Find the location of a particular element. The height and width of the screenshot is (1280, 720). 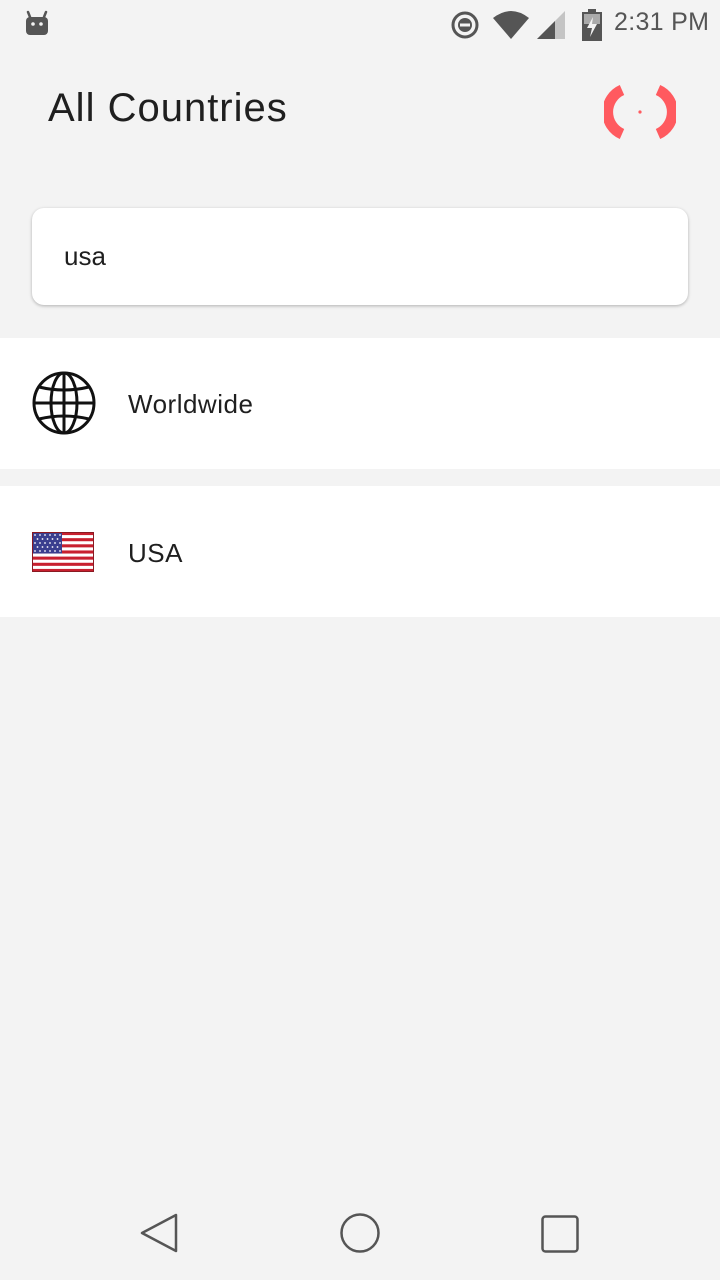

page-title: All Countries is located at coordinates (168, 108).